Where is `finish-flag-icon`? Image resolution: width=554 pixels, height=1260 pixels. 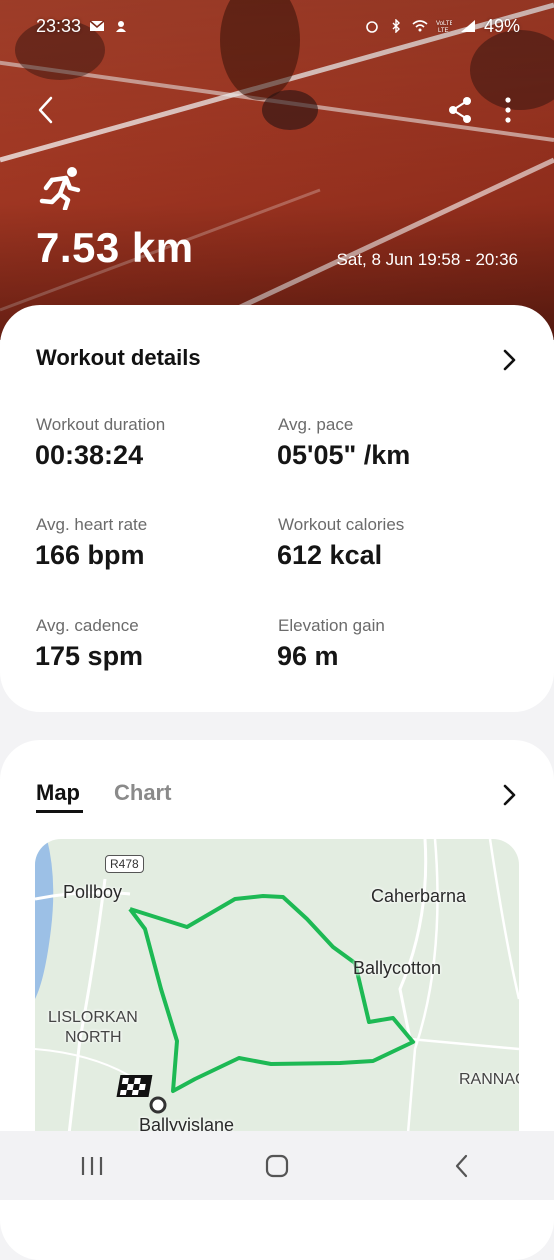 finish-flag-icon is located at coordinates (134, 1086).